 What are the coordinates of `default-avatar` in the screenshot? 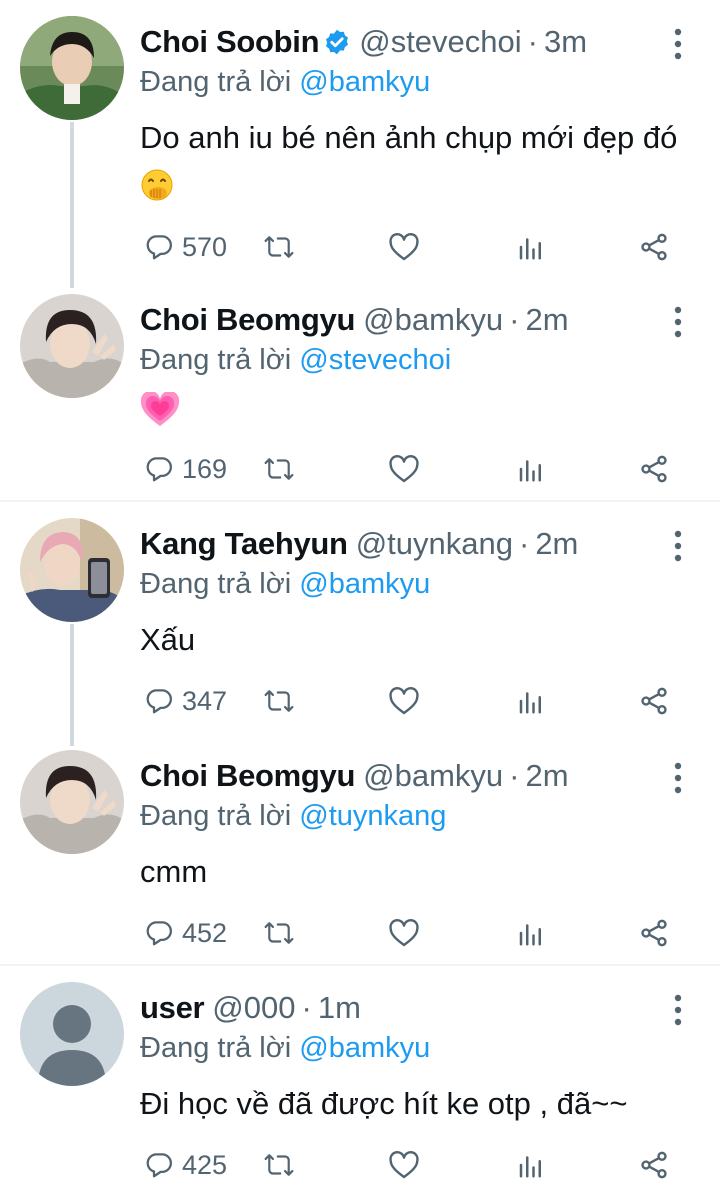 It's located at (72, 1034).